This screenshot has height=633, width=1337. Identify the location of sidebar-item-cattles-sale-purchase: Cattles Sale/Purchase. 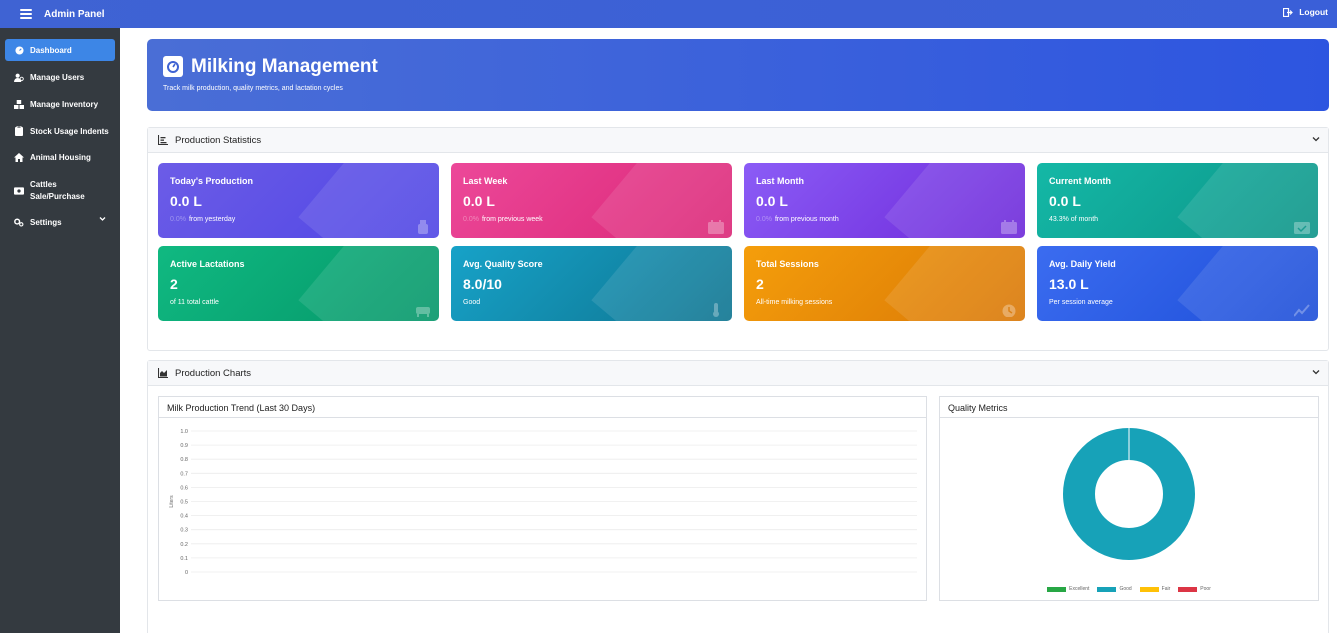
(60, 191).